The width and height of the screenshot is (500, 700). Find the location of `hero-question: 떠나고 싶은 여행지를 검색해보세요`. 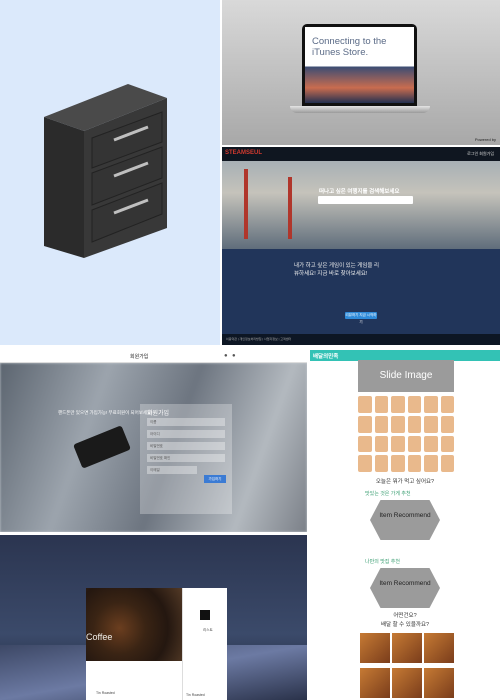

hero-question: 떠나고 싶은 여행지를 검색해보세요 is located at coordinates (359, 192).